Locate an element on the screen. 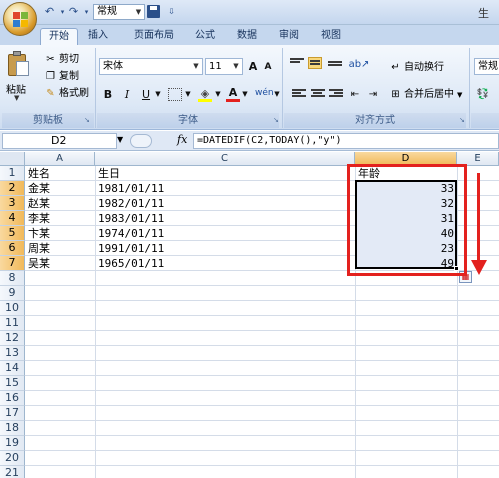  tab-home: 开始 is located at coordinates (59, 36).